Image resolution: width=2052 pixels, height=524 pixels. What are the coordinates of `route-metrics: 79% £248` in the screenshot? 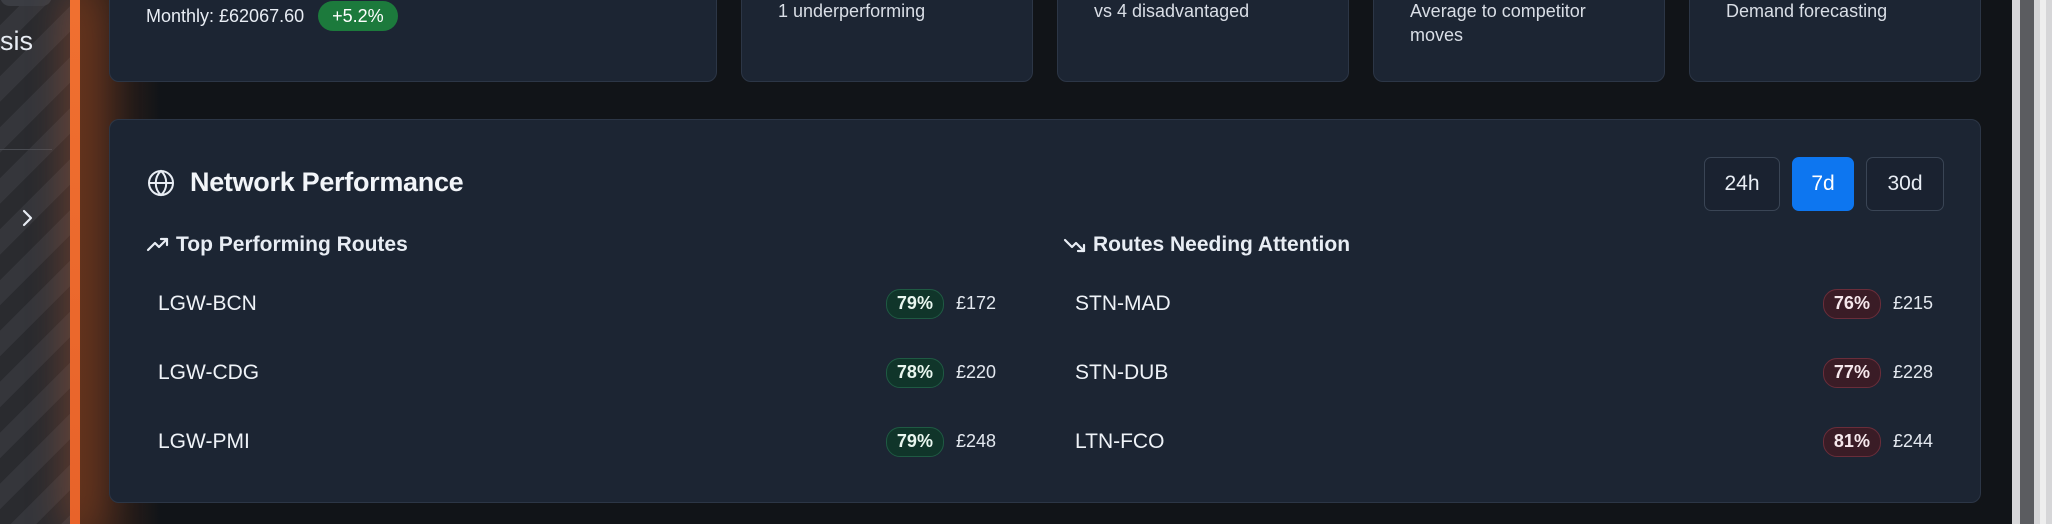 It's located at (940, 441).